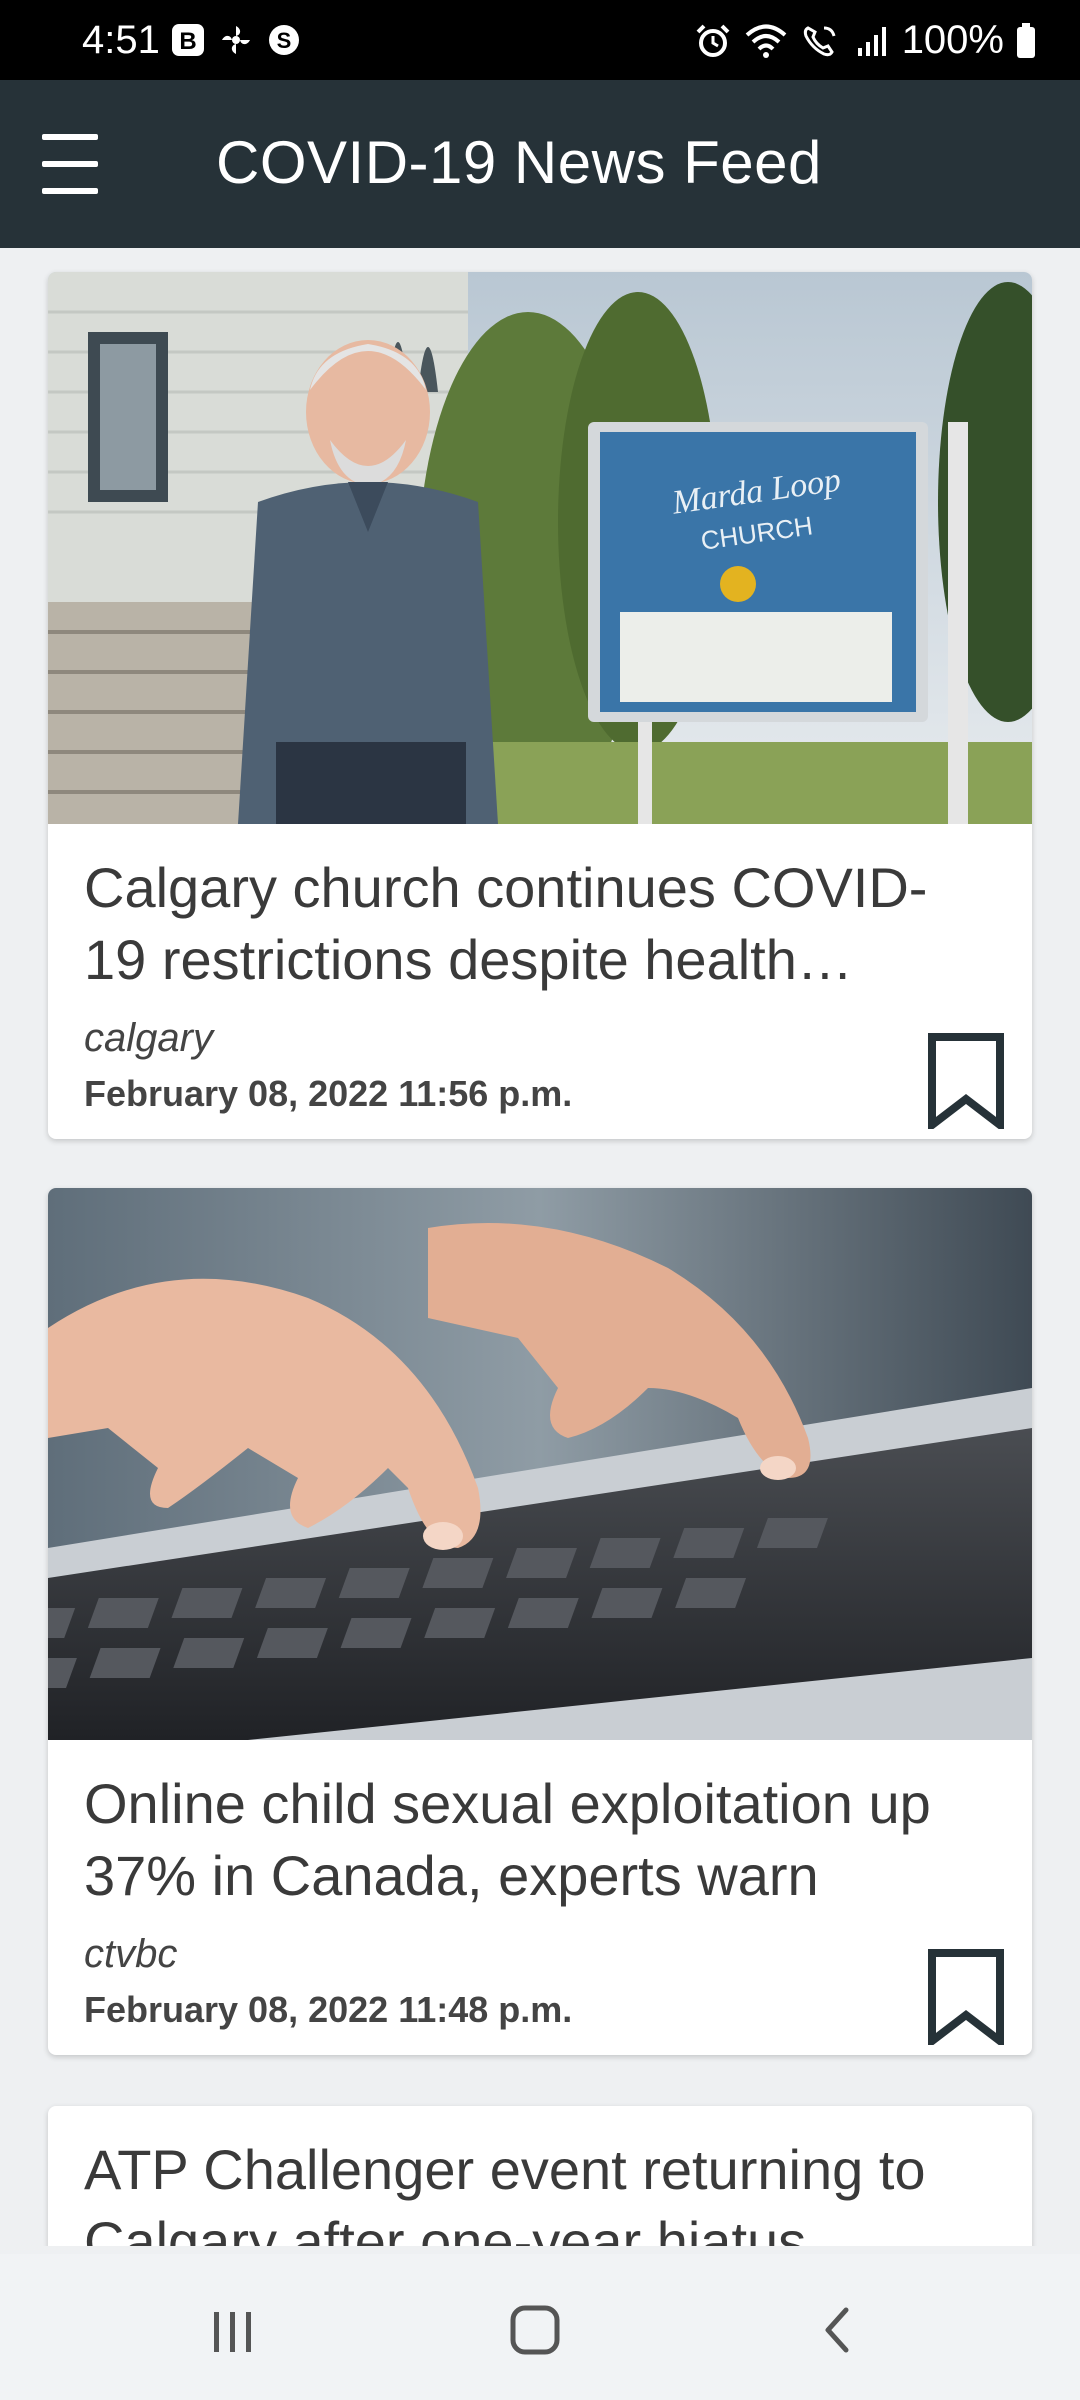  Describe the element at coordinates (838, 2330) in the screenshot. I see `back-icon` at that location.